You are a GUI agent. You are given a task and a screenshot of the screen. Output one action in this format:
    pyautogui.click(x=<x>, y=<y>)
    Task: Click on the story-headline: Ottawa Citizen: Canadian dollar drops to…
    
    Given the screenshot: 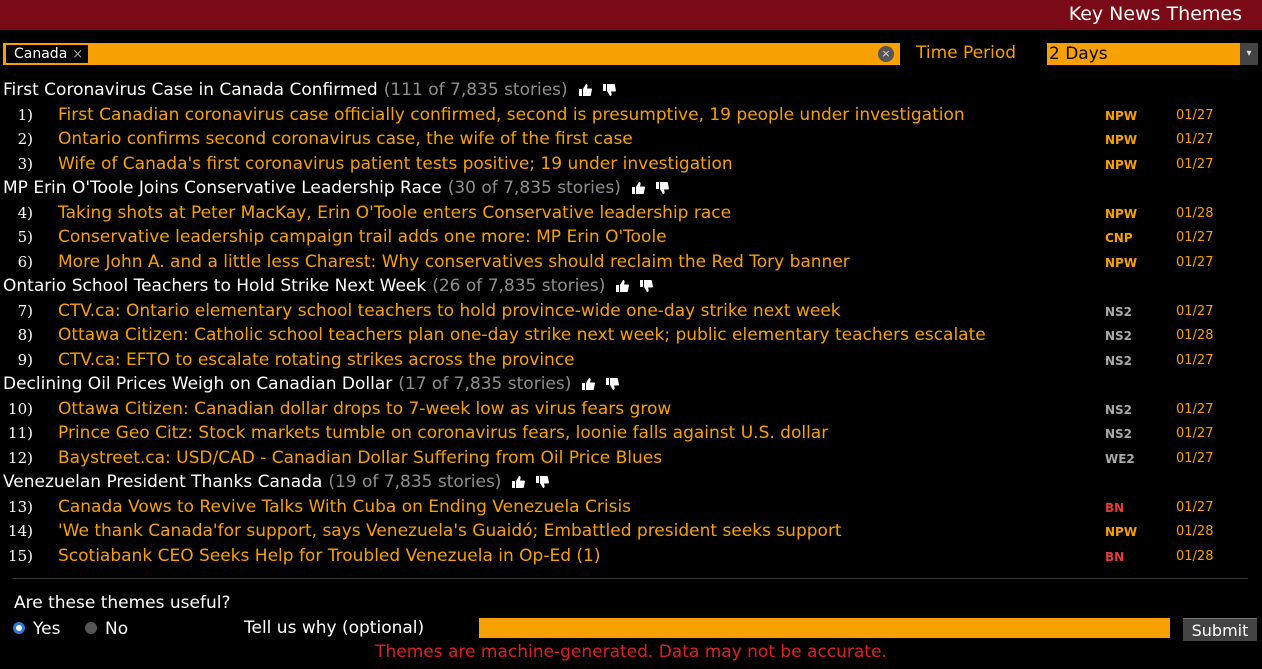 What is the action you would take?
    pyautogui.click(x=568, y=409)
    